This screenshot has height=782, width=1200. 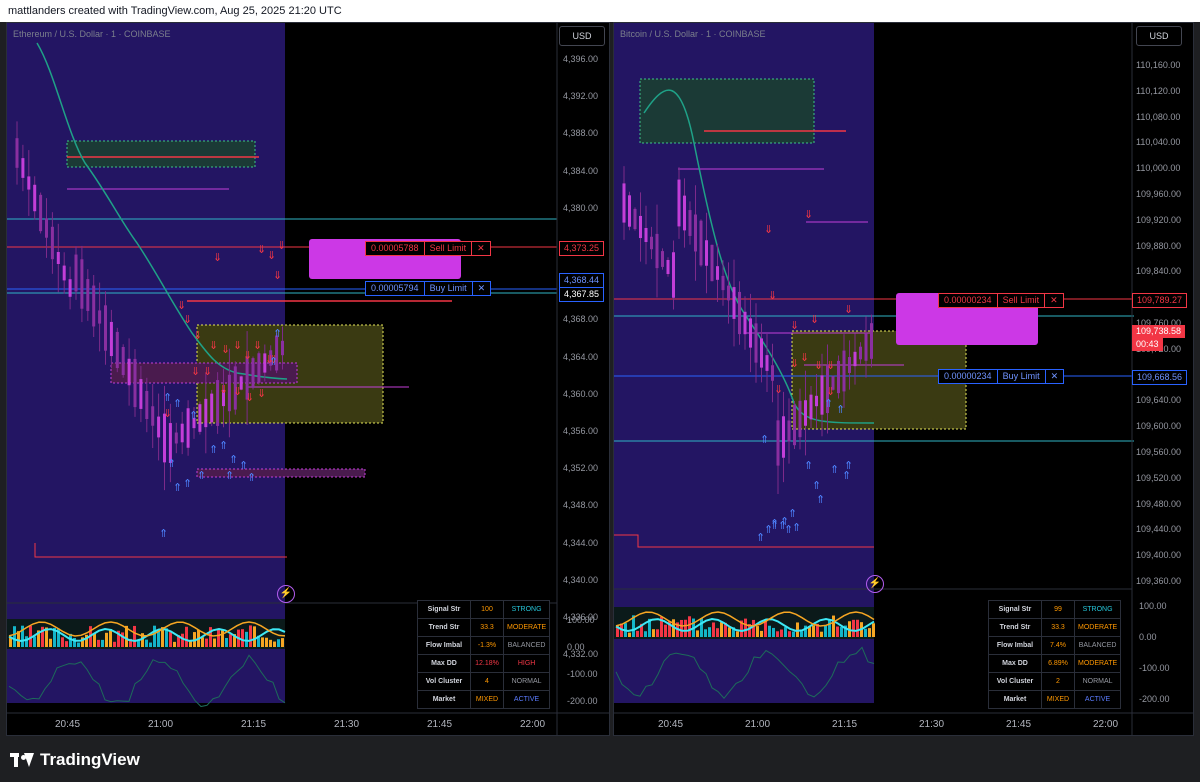 I want to click on signal-row: Signal Str 100 STRONG, so click(x=484, y=609).